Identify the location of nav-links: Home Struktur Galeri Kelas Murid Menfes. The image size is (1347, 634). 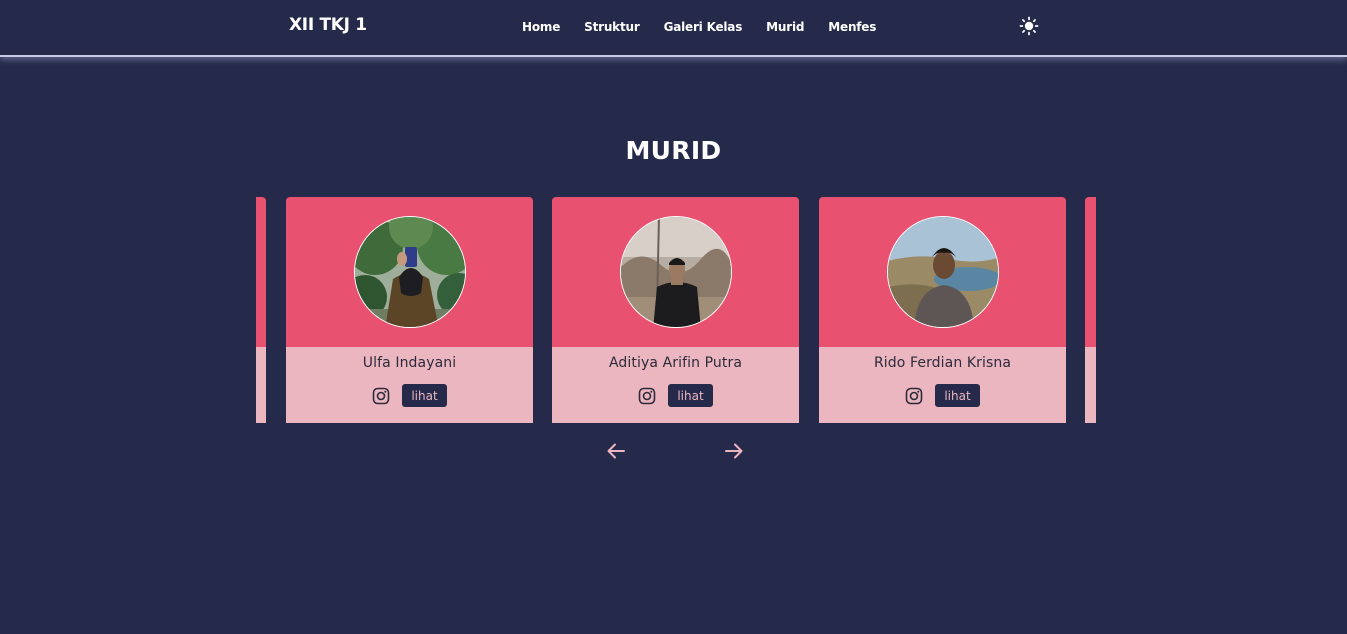
(699, 27).